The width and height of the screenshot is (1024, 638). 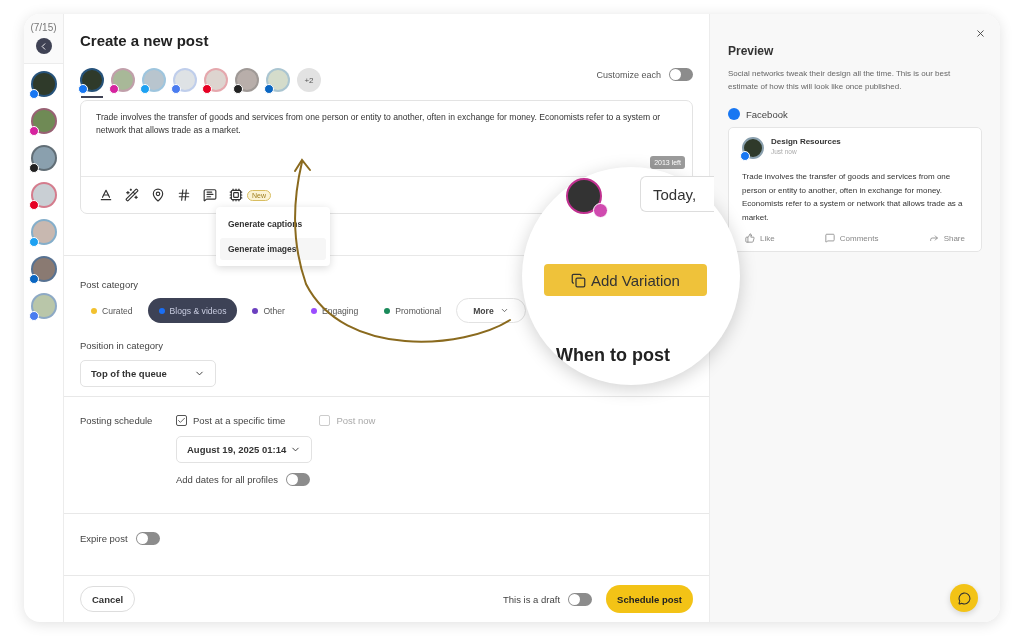 I want to click on post-action: Share, so click(x=946, y=238).